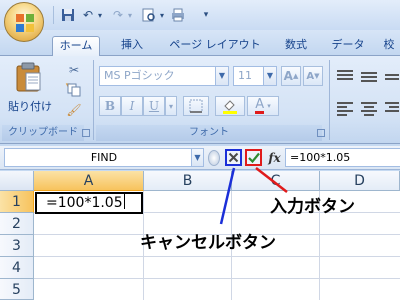  I want to click on select-all-button, so click(17, 181).